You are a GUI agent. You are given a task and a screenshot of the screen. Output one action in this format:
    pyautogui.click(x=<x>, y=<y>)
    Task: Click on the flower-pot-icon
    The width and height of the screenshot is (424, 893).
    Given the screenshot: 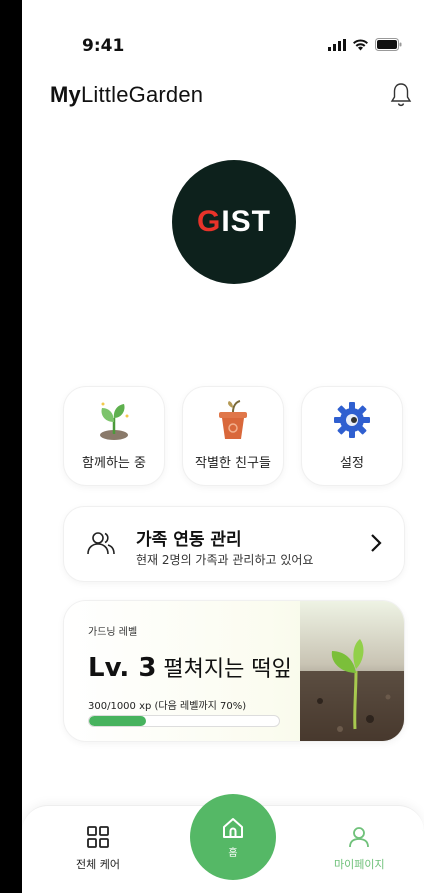 What is the action you would take?
    pyautogui.click(x=233, y=420)
    